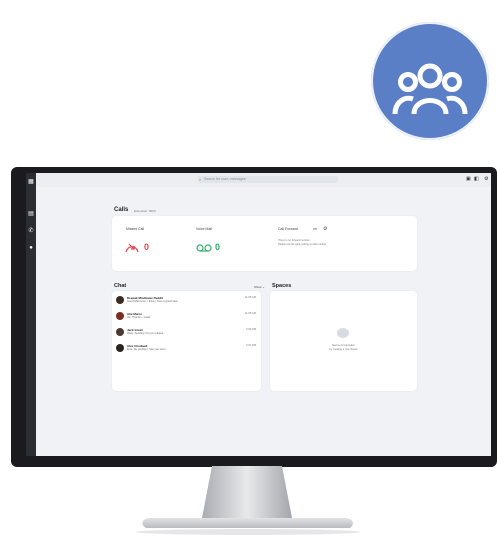 The width and height of the screenshot is (497, 537). Describe the element at coordinates (282, 286) in the screenshot. I see `spaces-title: Spaces` at that location.